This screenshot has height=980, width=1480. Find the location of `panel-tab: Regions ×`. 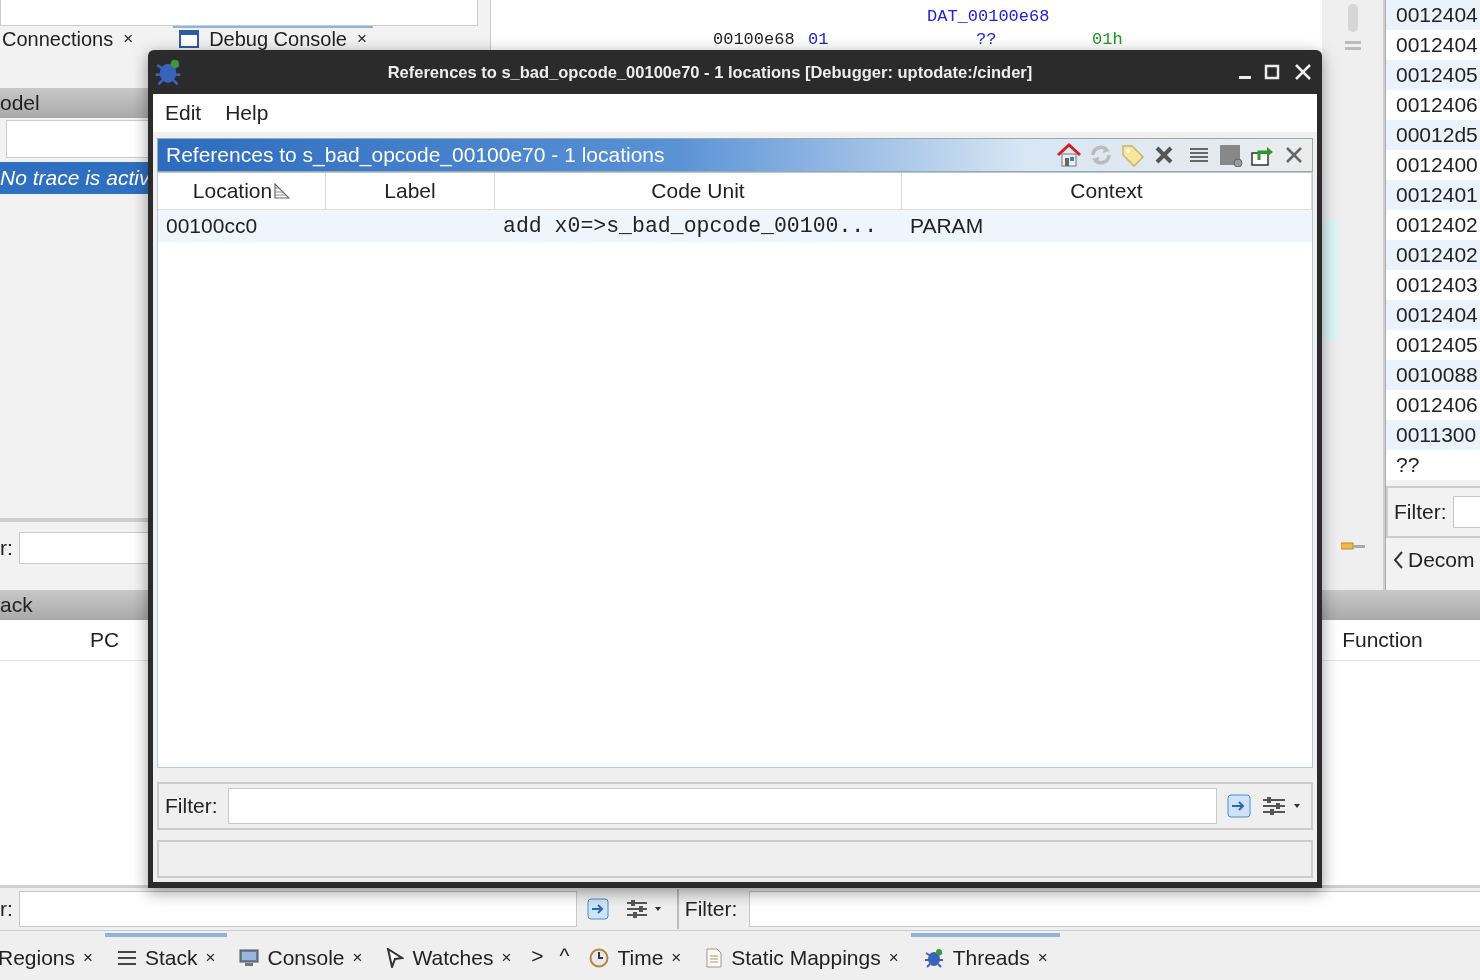

panel-tab: Regions × is located at coordinates (52, 955).